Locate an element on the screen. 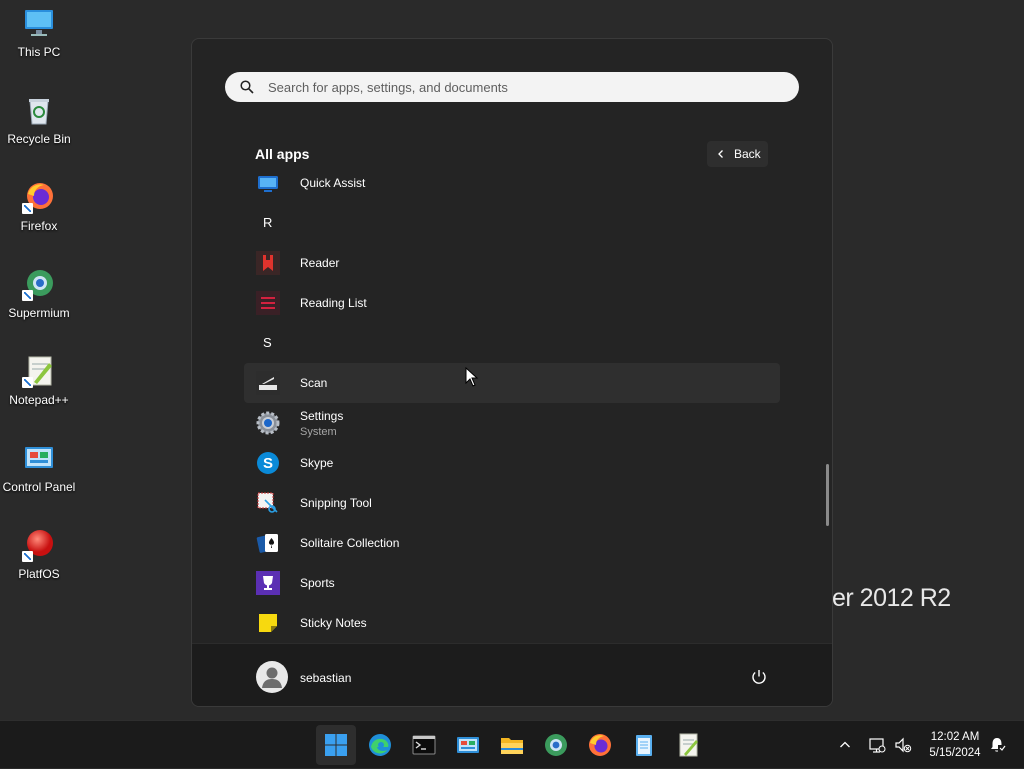 The image size is (1024, 769). settings-icon is located at coordinates (268, 423).